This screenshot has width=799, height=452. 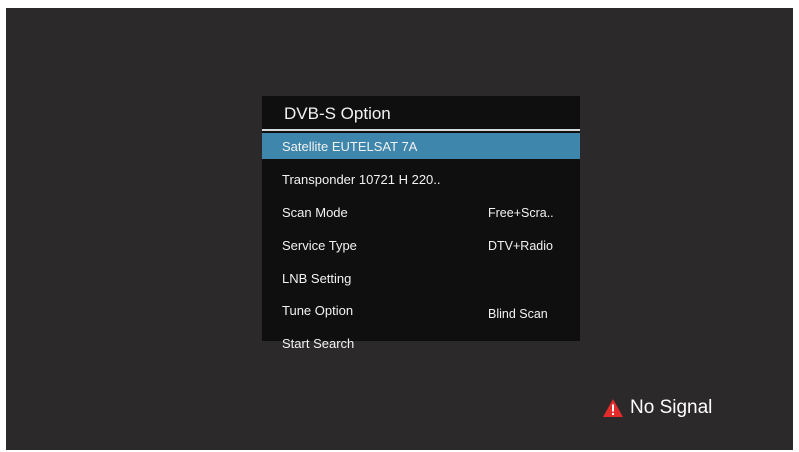 What do you see at coordinates (318, 310) in the screenshot?
I see `menu-item-label: Tune Option` at bounding box center [318, 310].